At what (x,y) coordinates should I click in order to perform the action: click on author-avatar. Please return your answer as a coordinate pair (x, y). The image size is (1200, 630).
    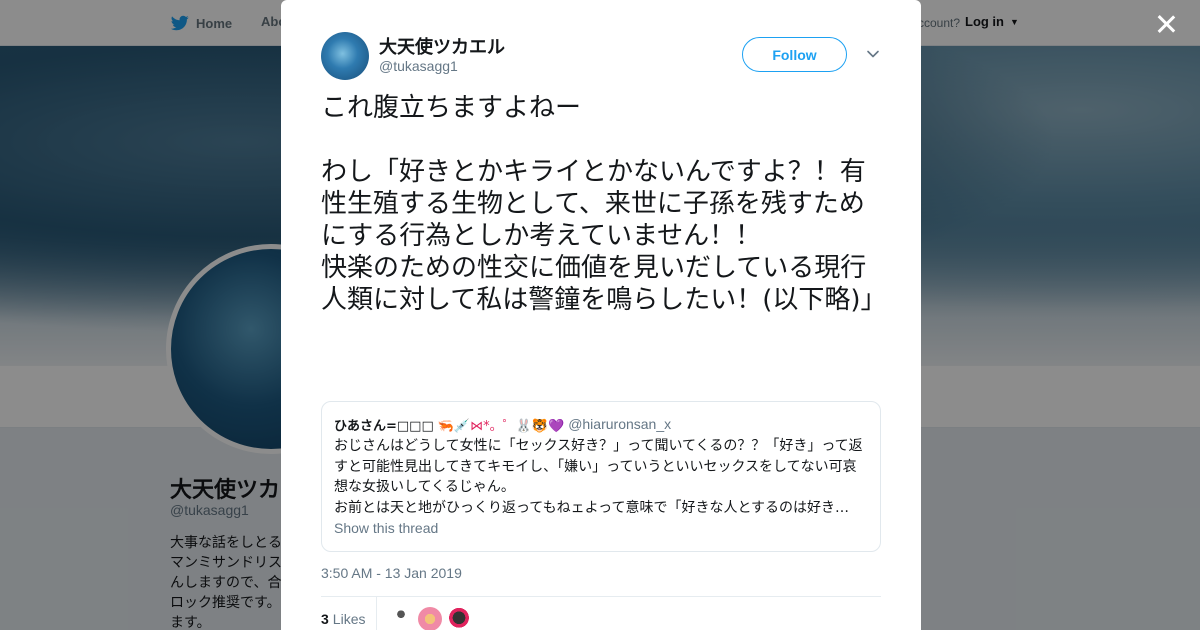
    Looking at the image, I should click on (345, 56).